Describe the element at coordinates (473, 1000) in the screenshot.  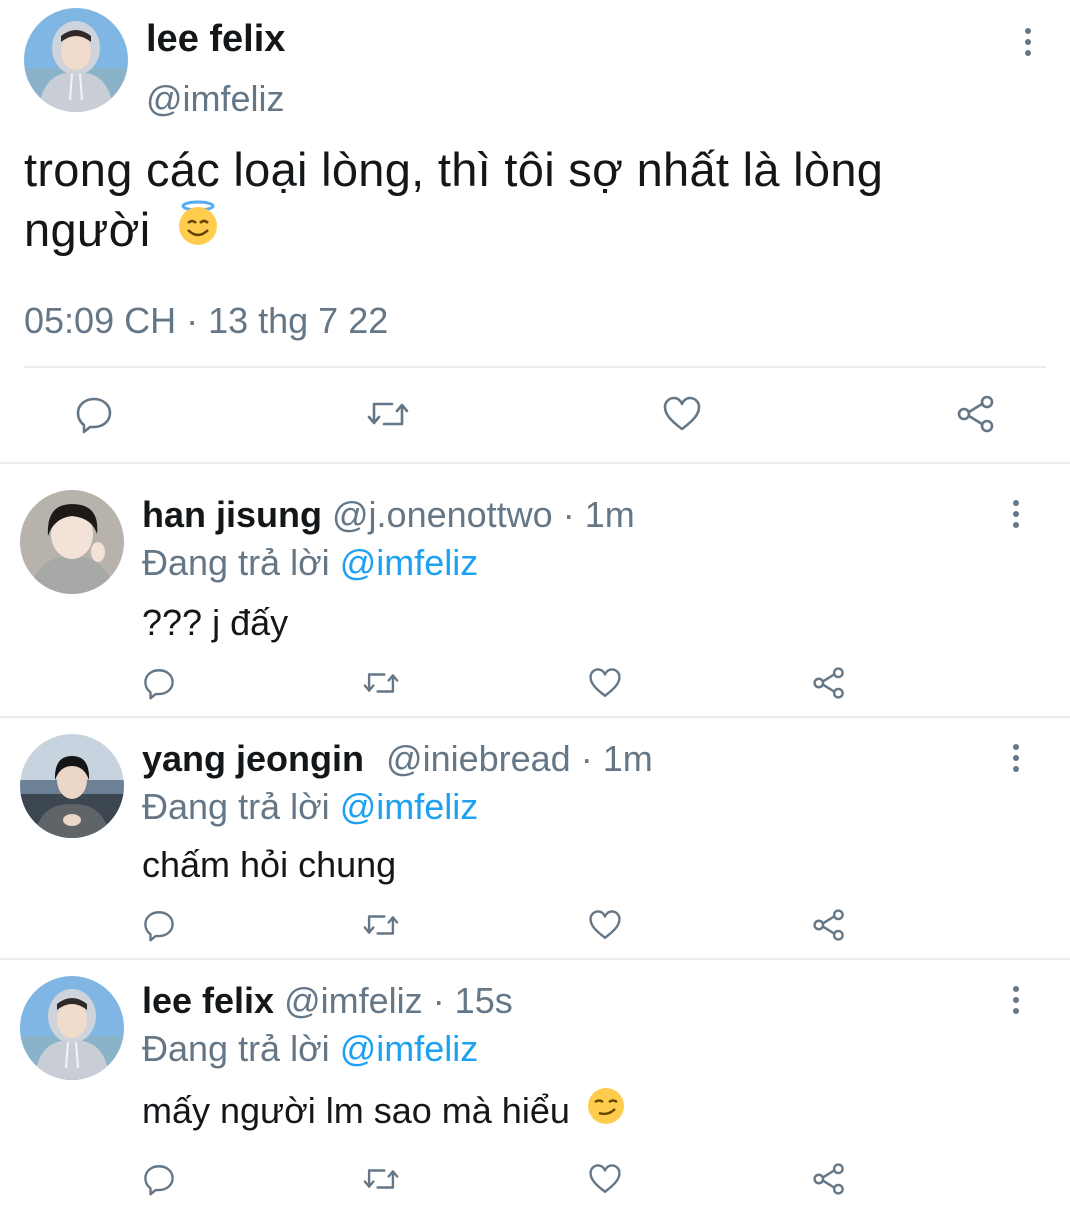
I see `reply-time: · 15s` at that location.